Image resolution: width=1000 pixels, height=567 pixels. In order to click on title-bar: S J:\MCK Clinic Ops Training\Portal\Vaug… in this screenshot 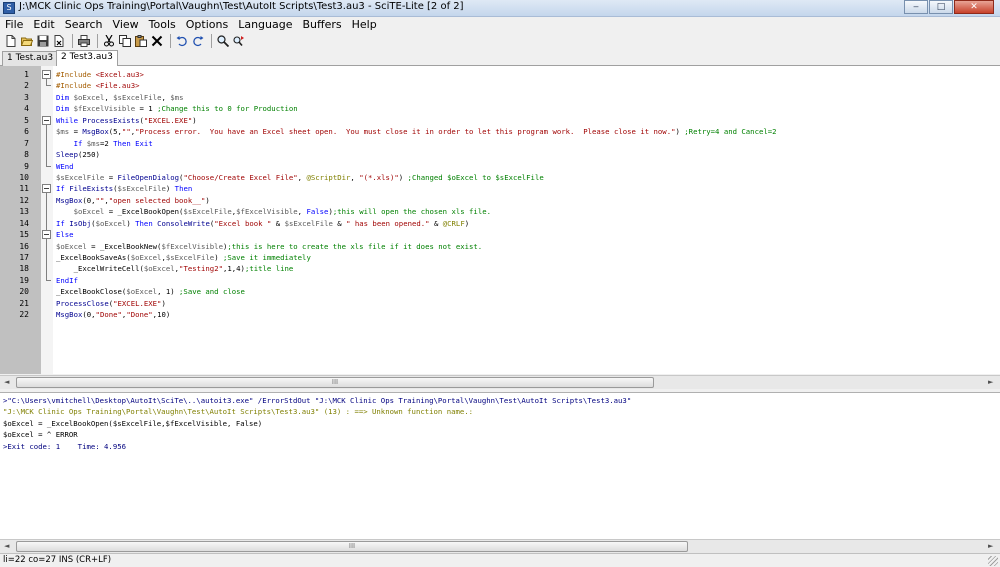, I will do `click(500, 8)`.